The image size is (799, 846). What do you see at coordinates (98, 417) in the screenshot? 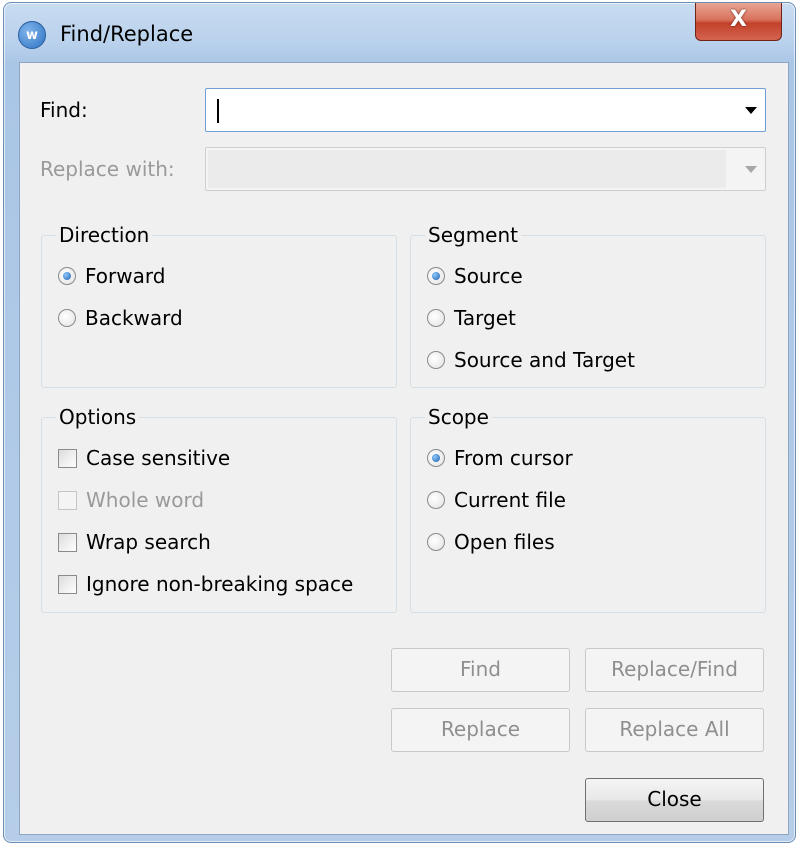
I see `options-group-title: Options` at bounding box center [98, 417].